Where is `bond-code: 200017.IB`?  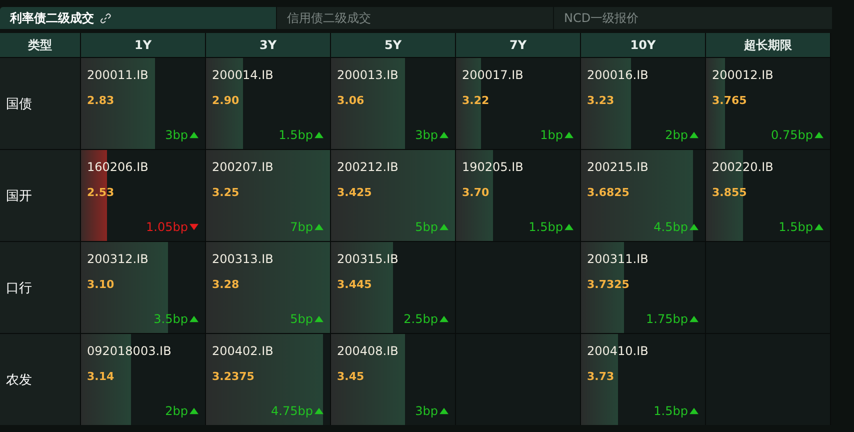 bond-code: 200017.IB is located at coordinates (493, 75).